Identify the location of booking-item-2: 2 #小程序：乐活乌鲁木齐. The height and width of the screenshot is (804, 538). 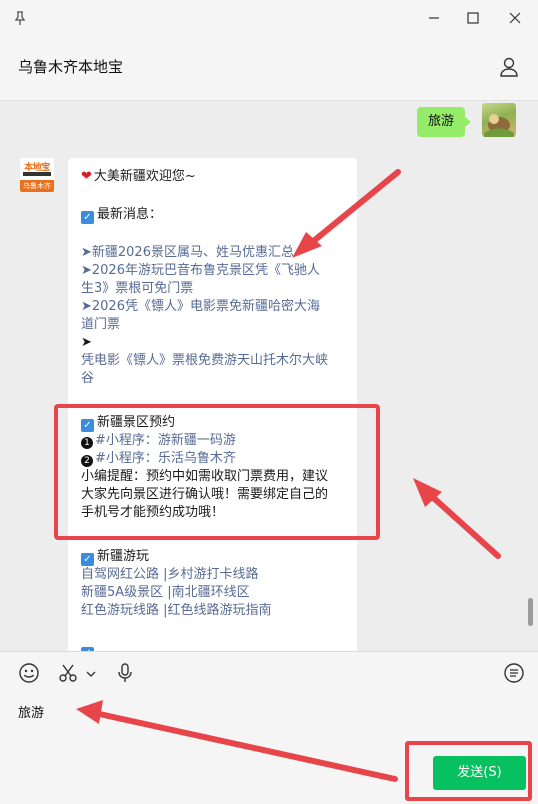
(217, 459).